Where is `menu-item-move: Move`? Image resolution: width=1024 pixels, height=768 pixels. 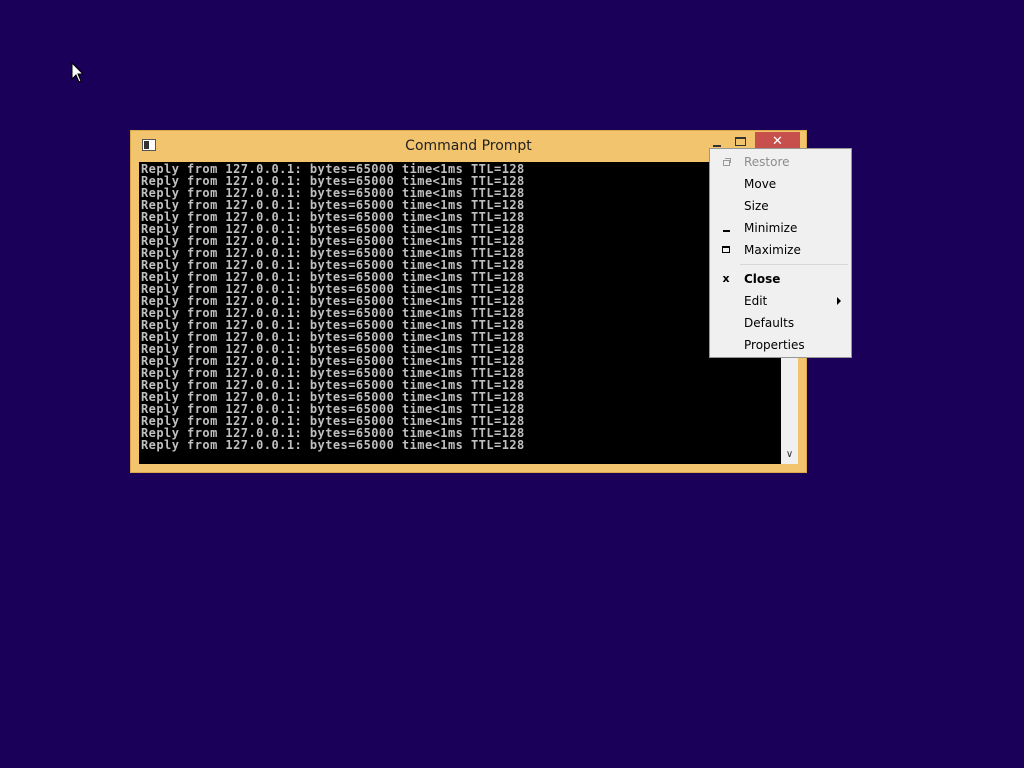 menu-item-move: Move is located at coordinates (780, 184).